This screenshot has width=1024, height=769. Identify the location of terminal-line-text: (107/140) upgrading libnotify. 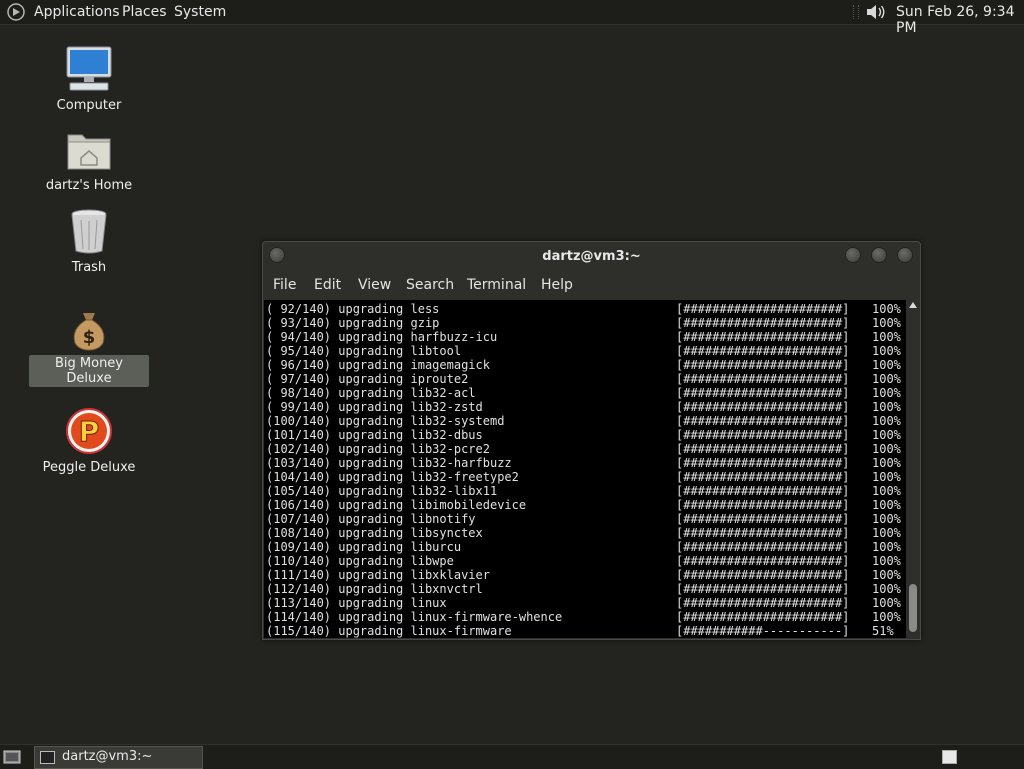
(371, 519).